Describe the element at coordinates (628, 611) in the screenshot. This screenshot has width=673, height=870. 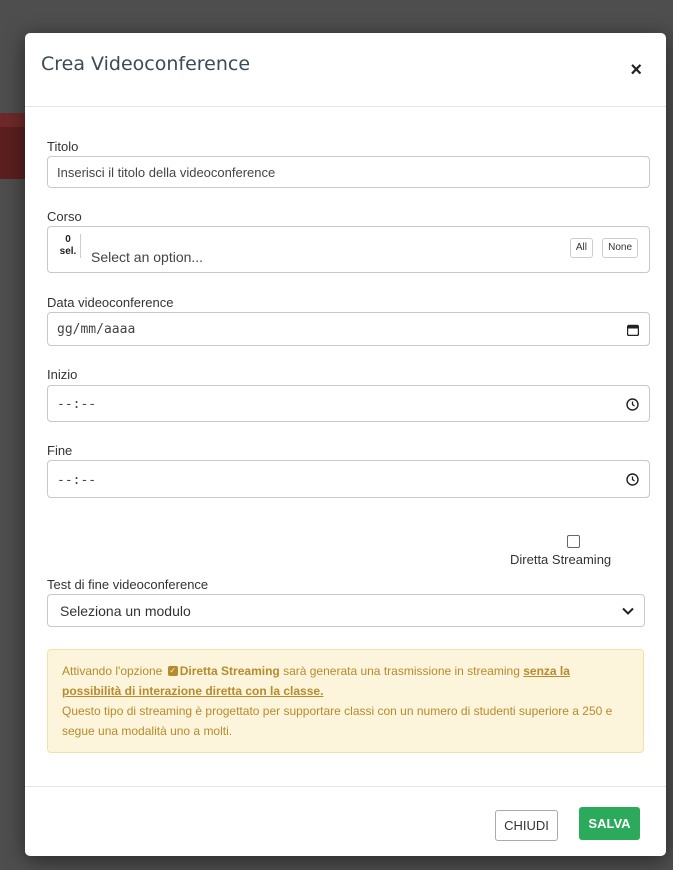
I see `chevron-down-icon` at that location.